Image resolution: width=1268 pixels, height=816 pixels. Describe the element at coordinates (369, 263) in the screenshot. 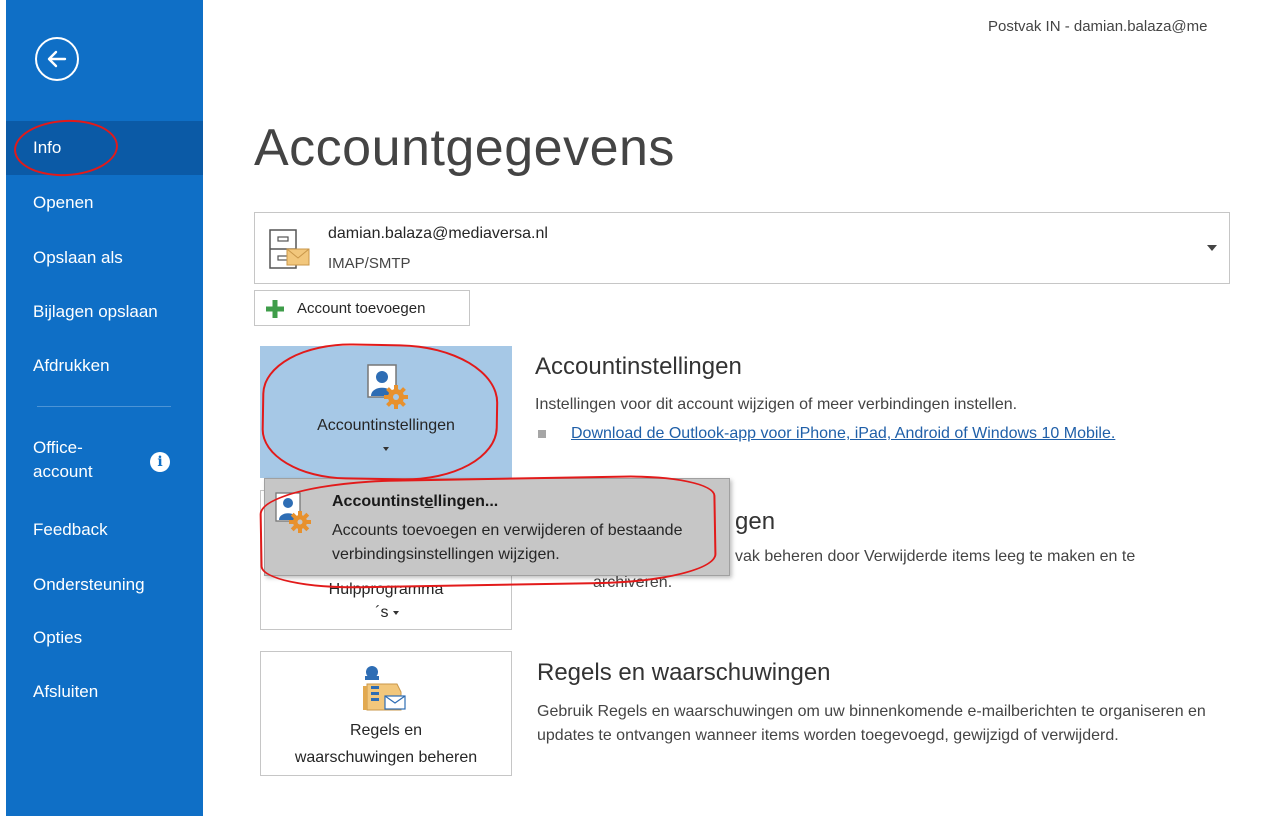

I see `account-type: IMAP/SMTP` at that location.